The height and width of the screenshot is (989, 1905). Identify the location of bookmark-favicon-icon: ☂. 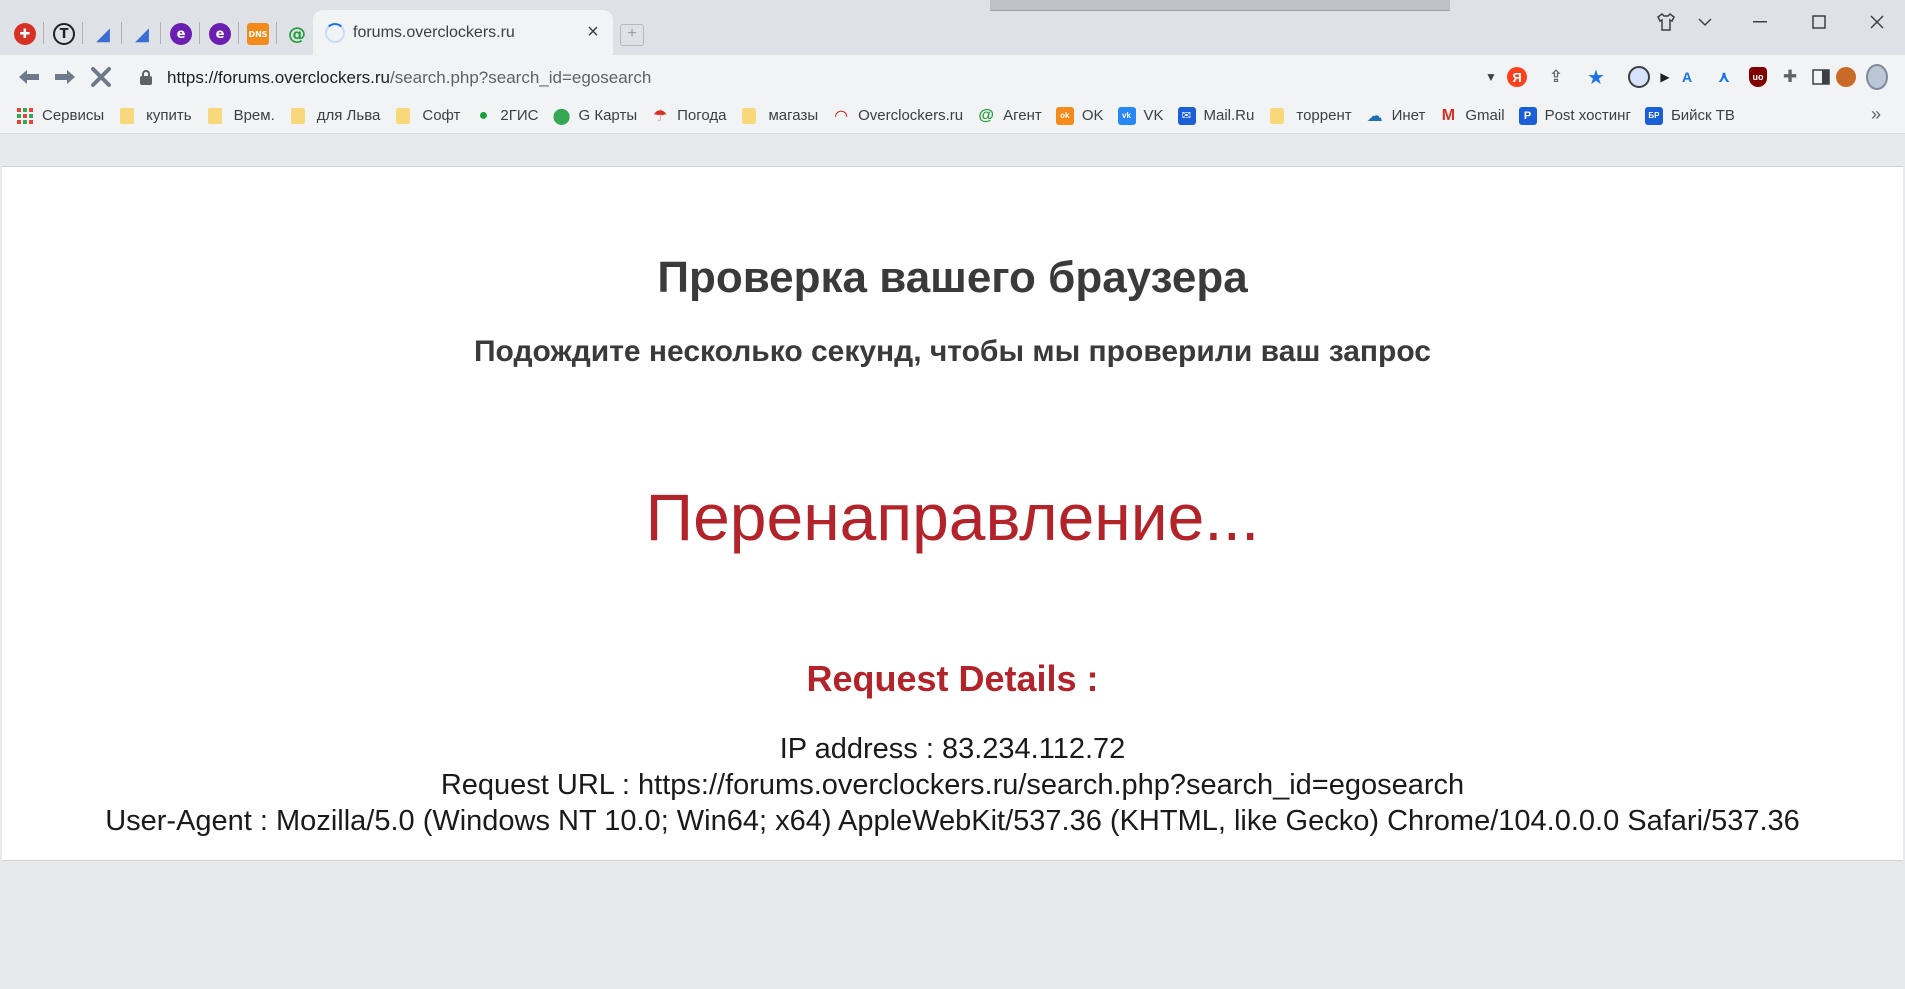
(660, 116).